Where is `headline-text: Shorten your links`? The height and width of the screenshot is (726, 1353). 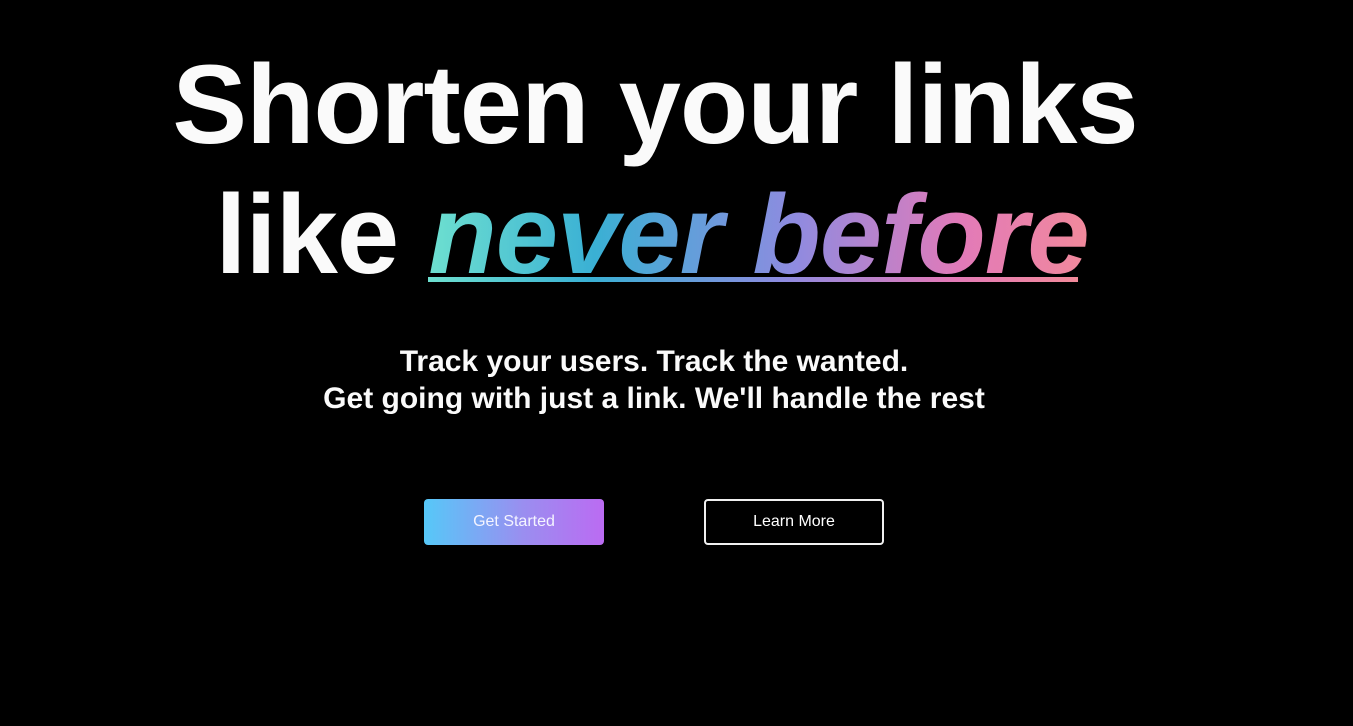 headline-text: Shorten your links is located at coordinates (655, 104).